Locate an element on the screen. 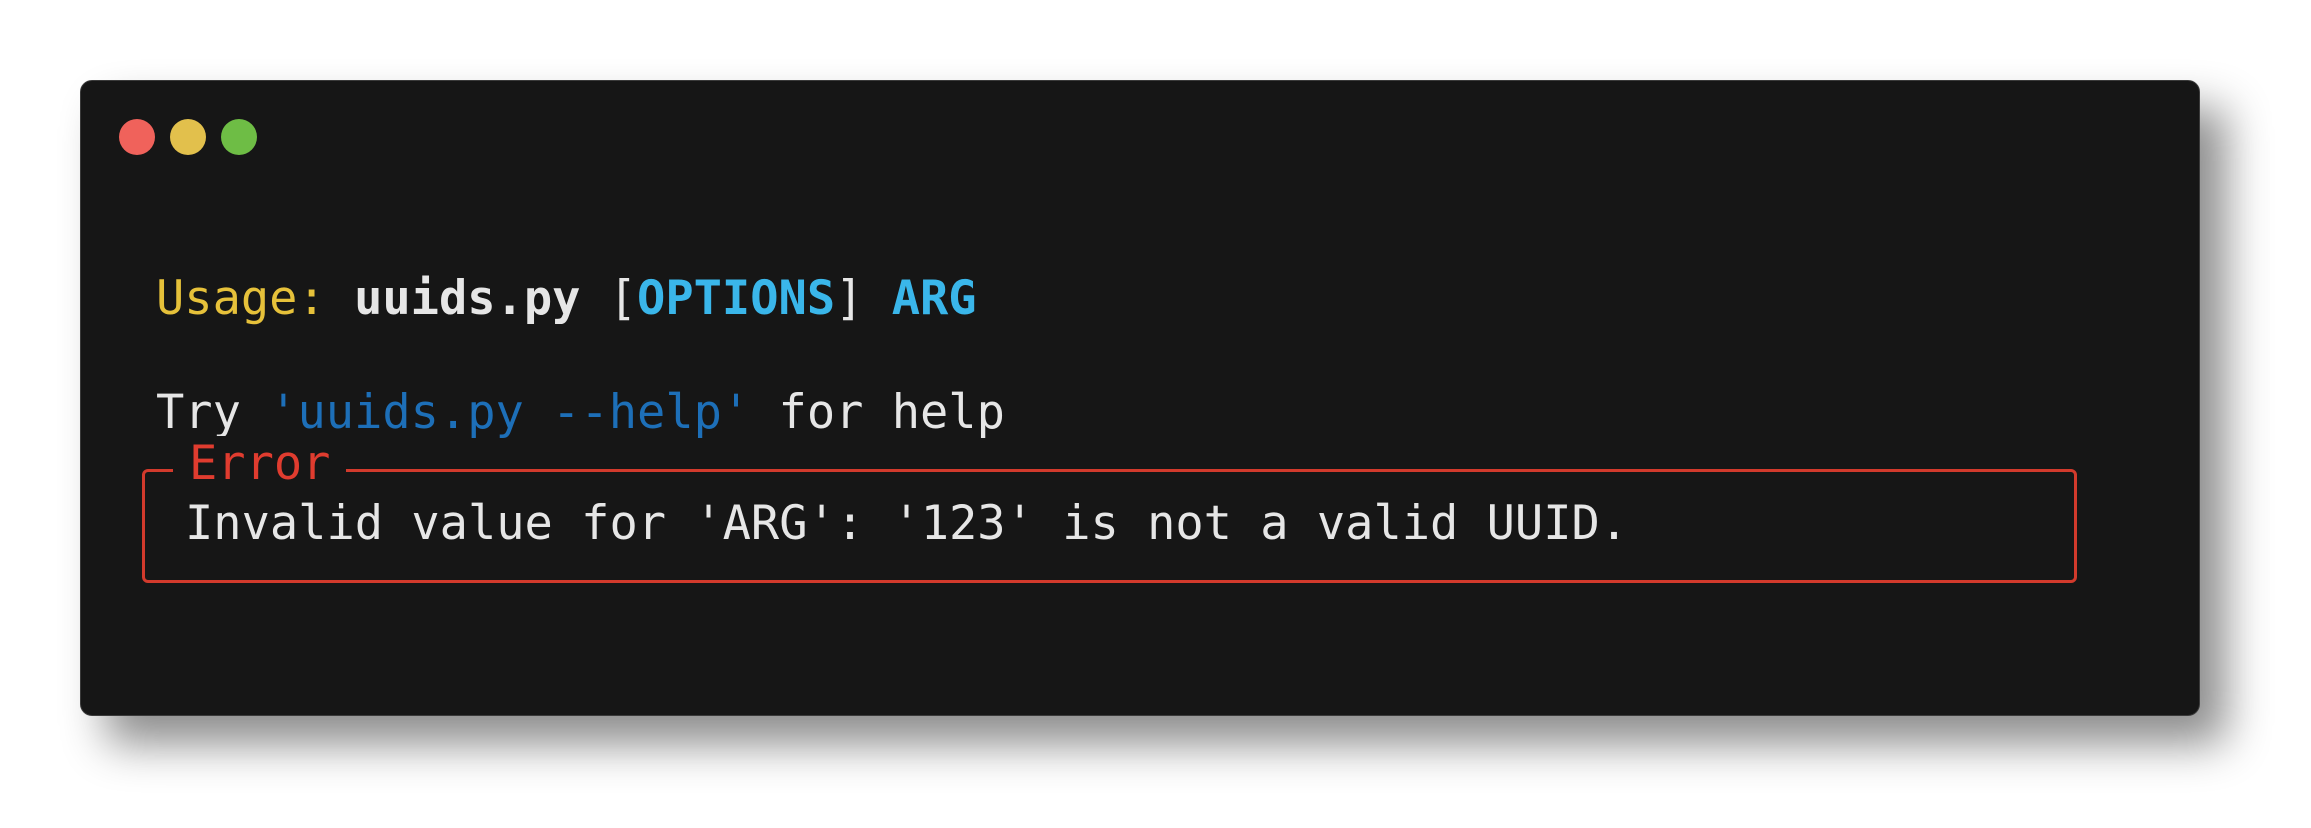  arg-placeholder: ARG is located at coordinates (934, 298).